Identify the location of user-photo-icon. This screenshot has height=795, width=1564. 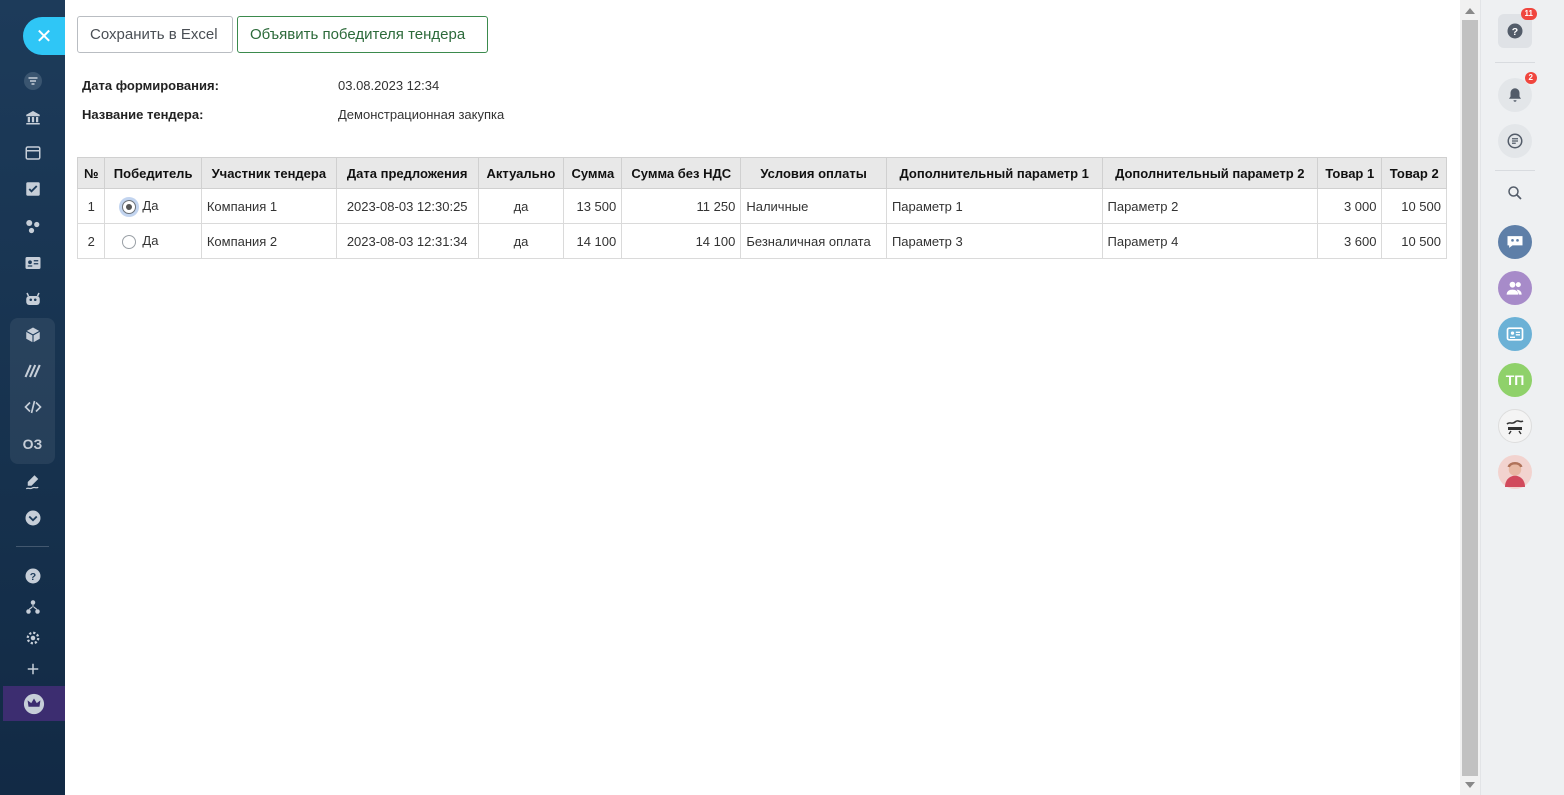
(1515, 474).